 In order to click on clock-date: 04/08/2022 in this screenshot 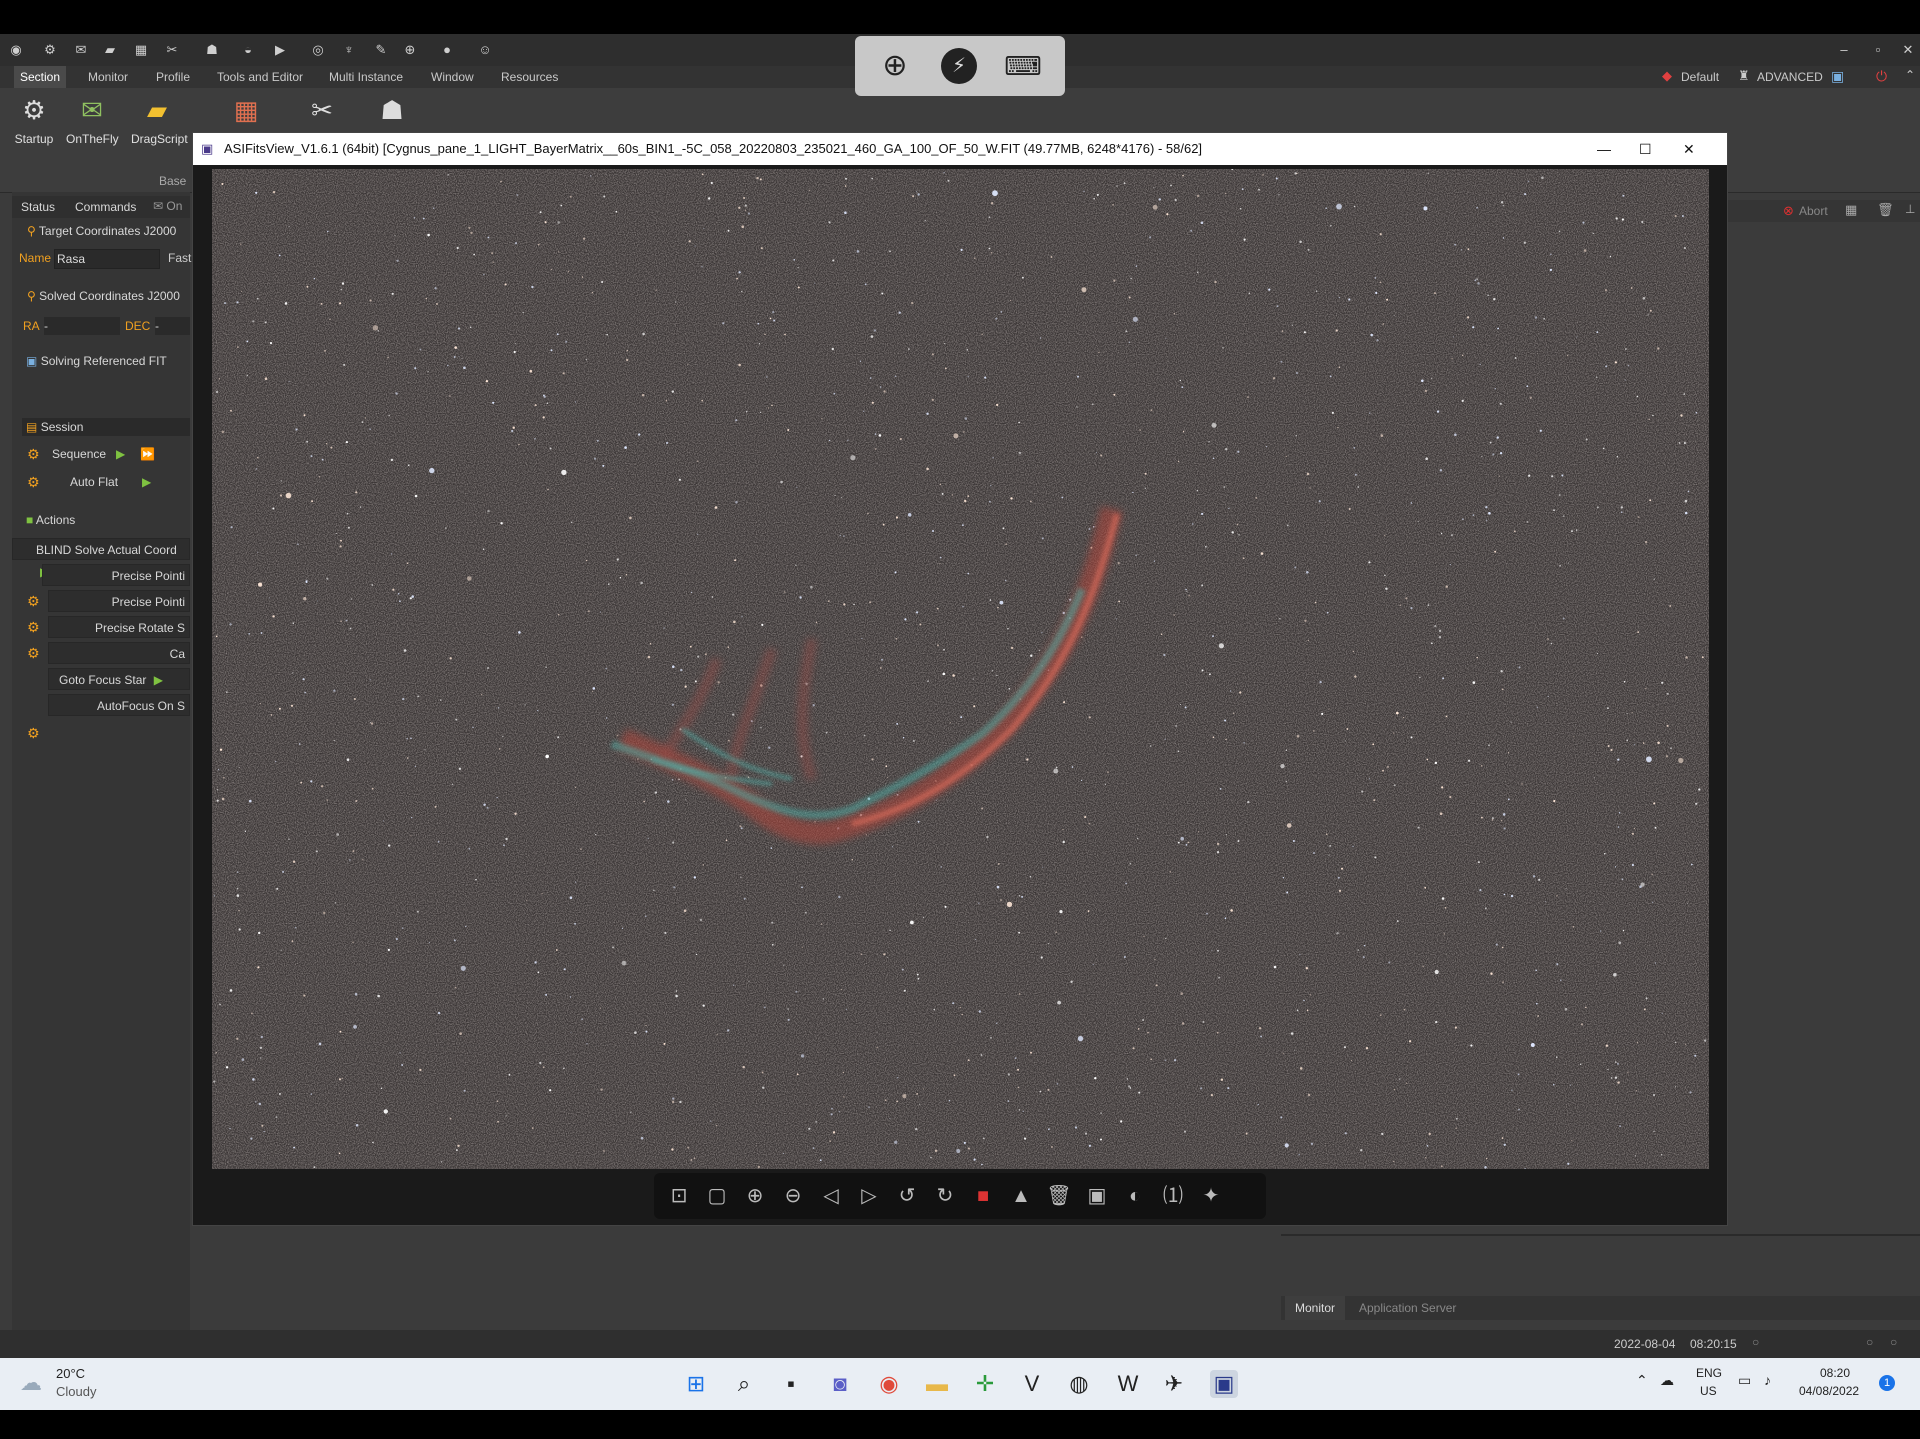, I will do `click(1829, 1391)`.